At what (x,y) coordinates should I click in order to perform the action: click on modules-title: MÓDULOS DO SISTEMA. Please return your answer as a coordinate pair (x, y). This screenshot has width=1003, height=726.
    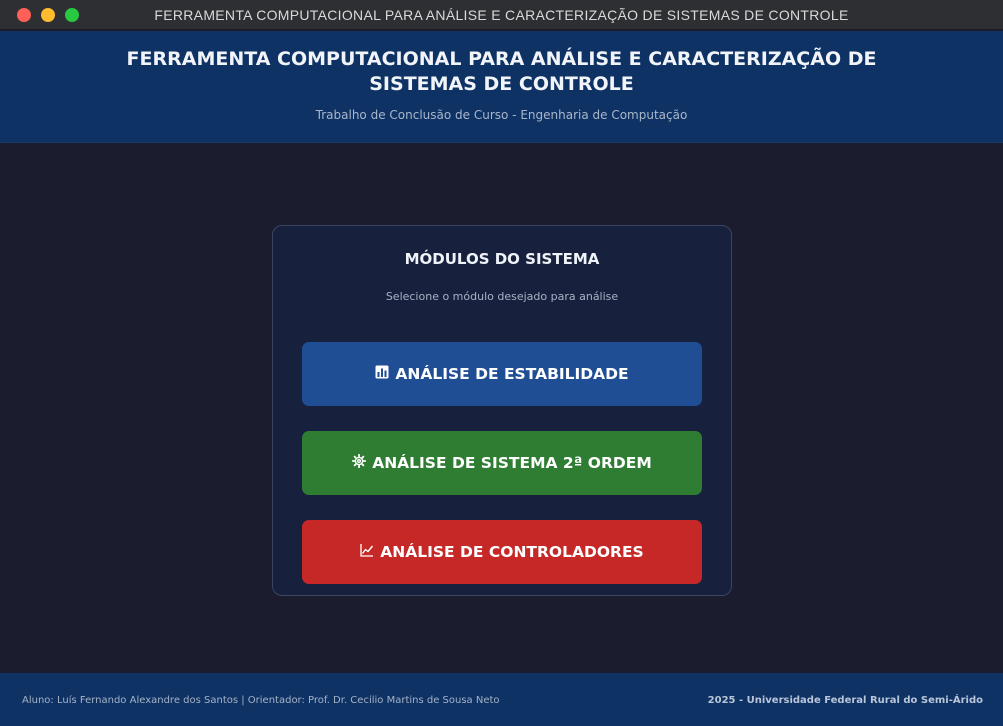
    Looking at the image, I should click on (502, 259).